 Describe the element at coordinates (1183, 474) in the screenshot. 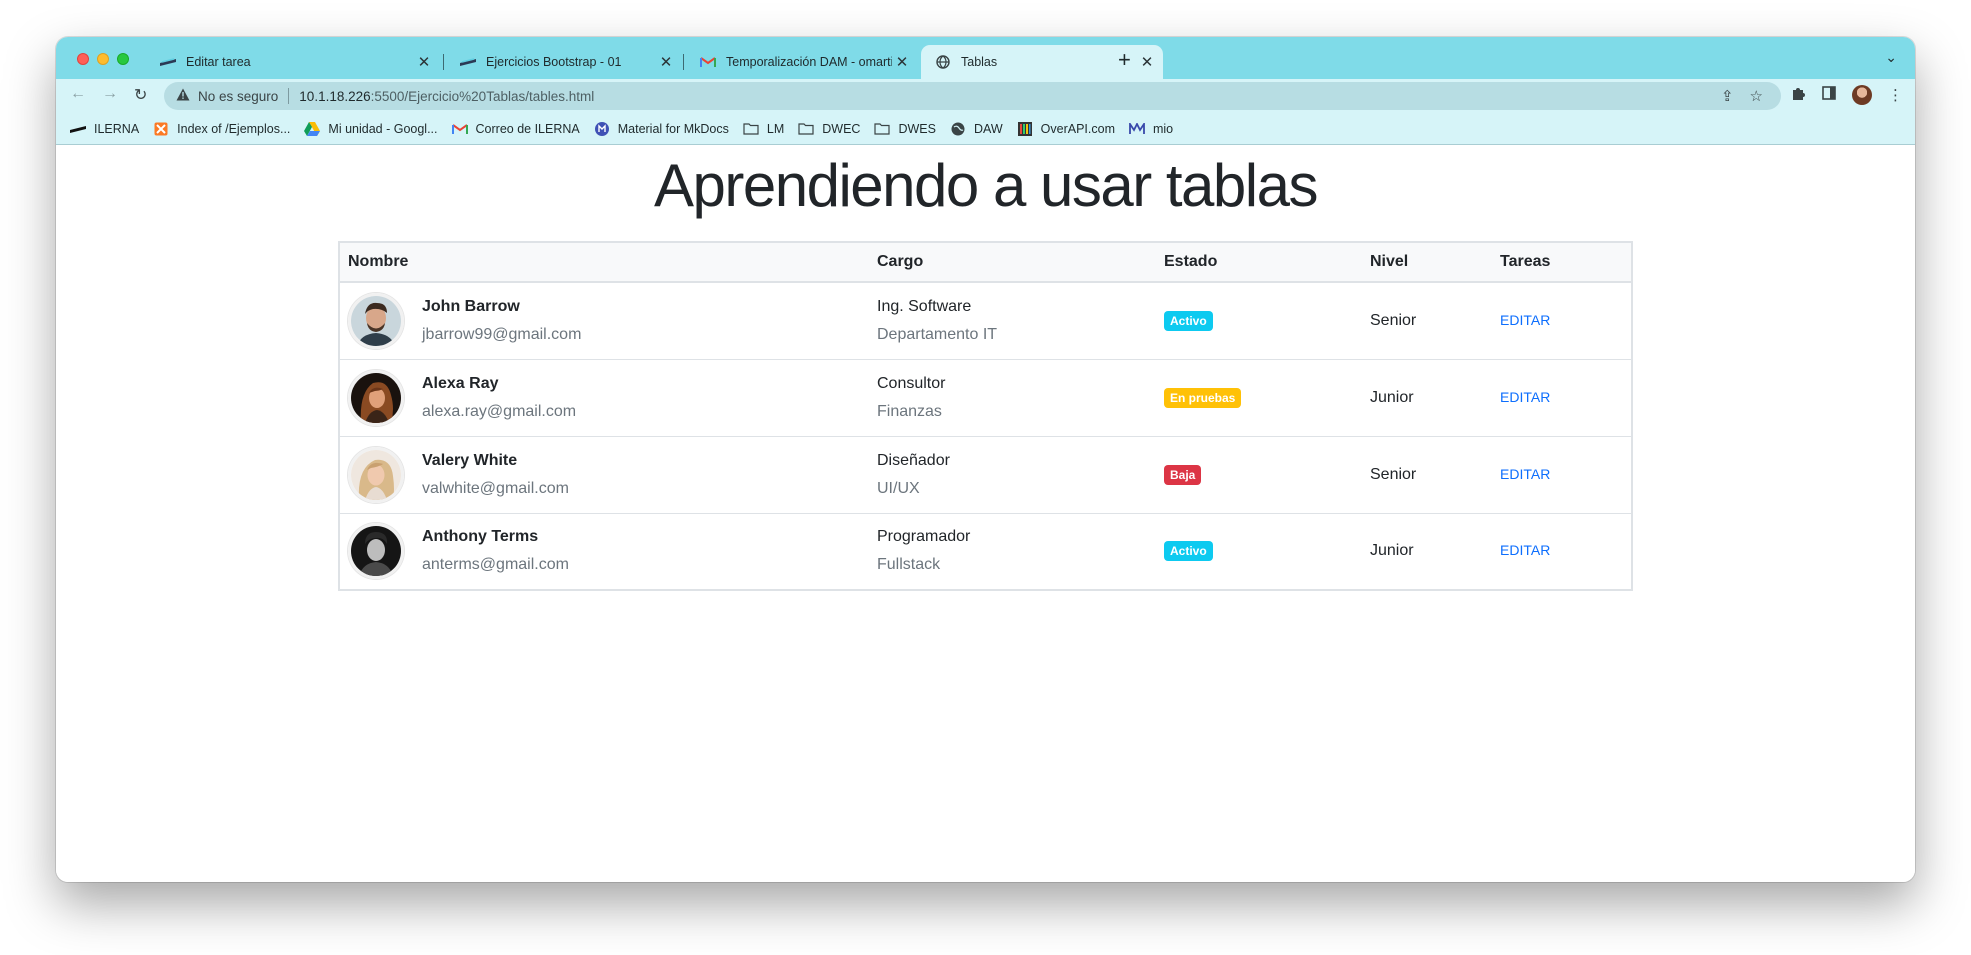

I see `status-badge: Baja` at that location.